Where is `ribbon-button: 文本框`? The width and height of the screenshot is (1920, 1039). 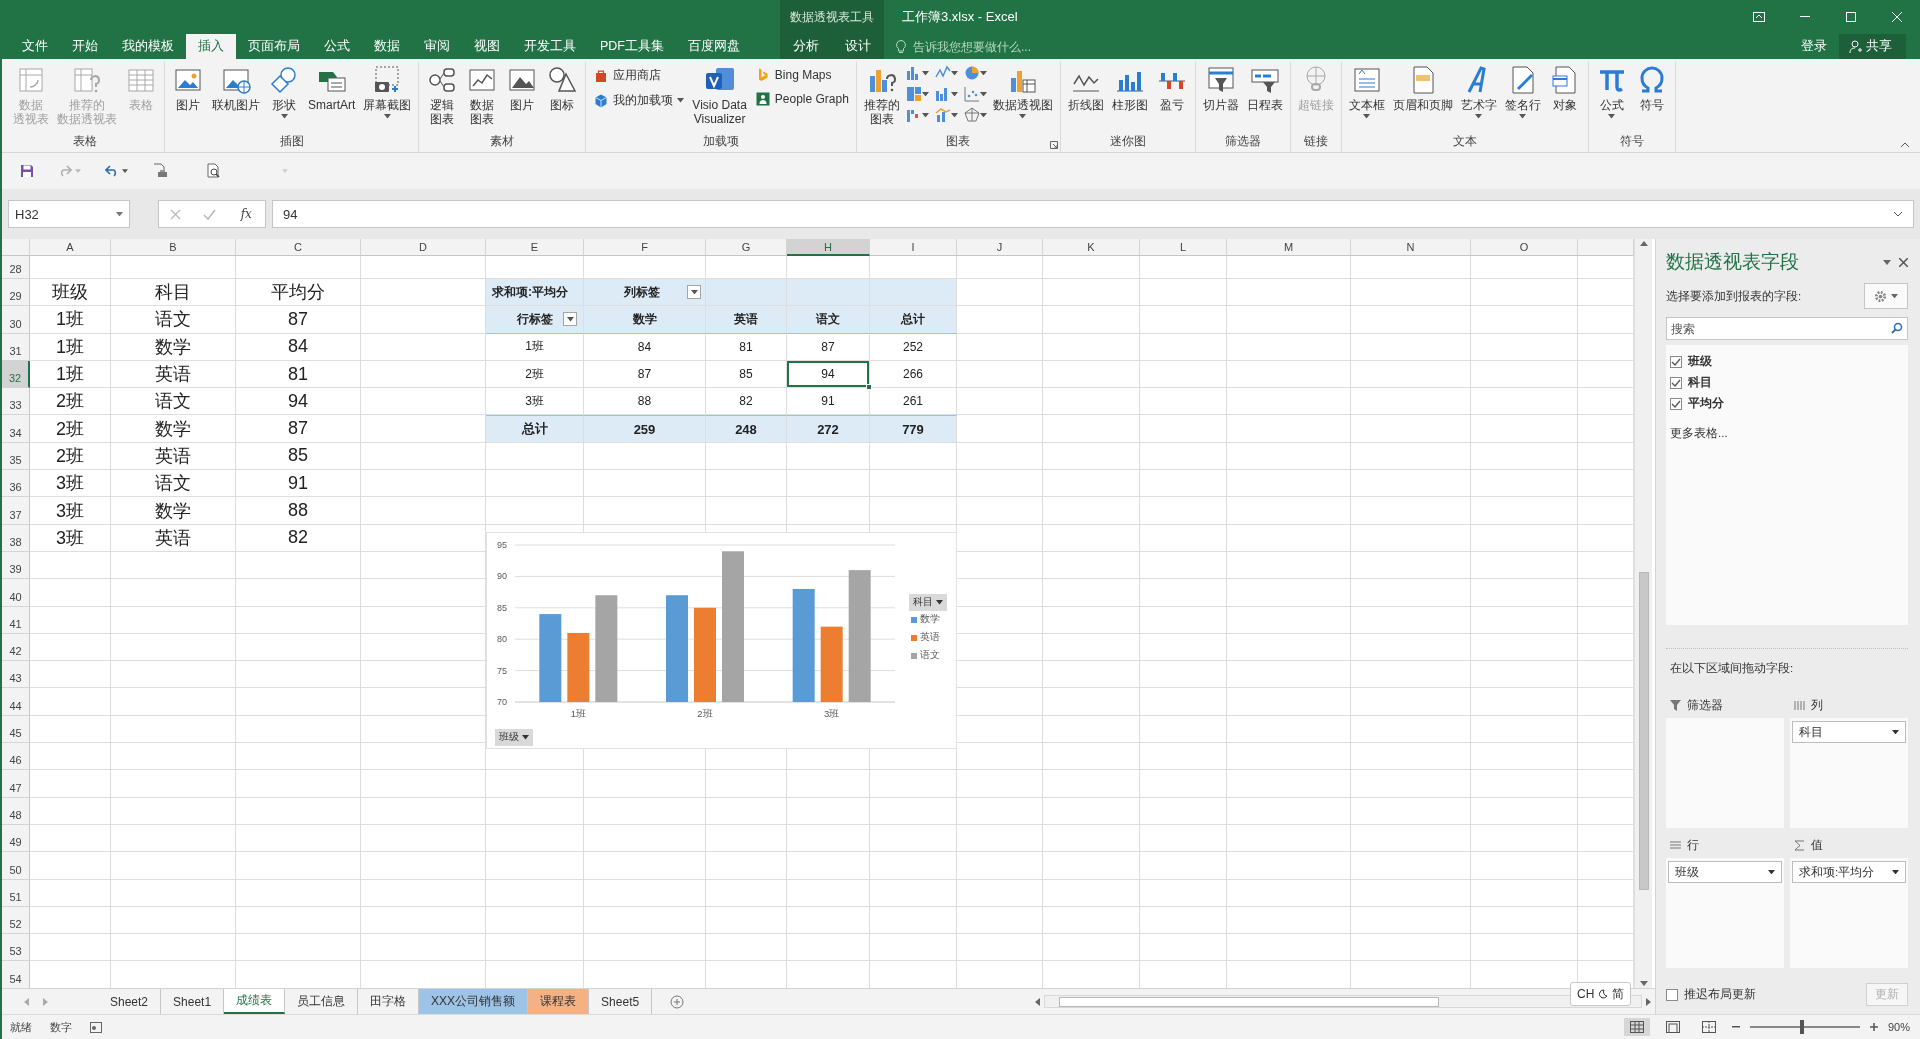 ribbon-button: 文本框 is located at coordinates (1366, 91).